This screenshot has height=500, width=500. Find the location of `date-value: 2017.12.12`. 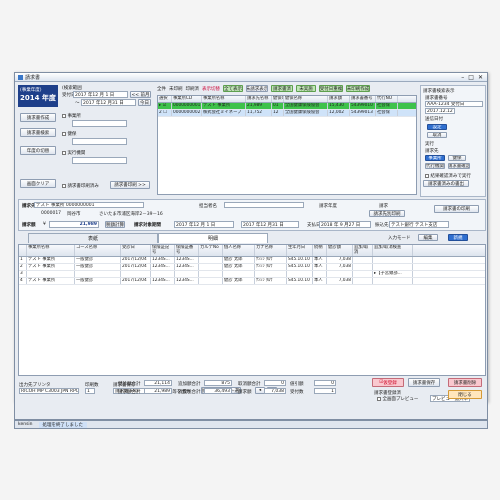

date-value: 2017.12.12 is located at coordinates (440, 111).